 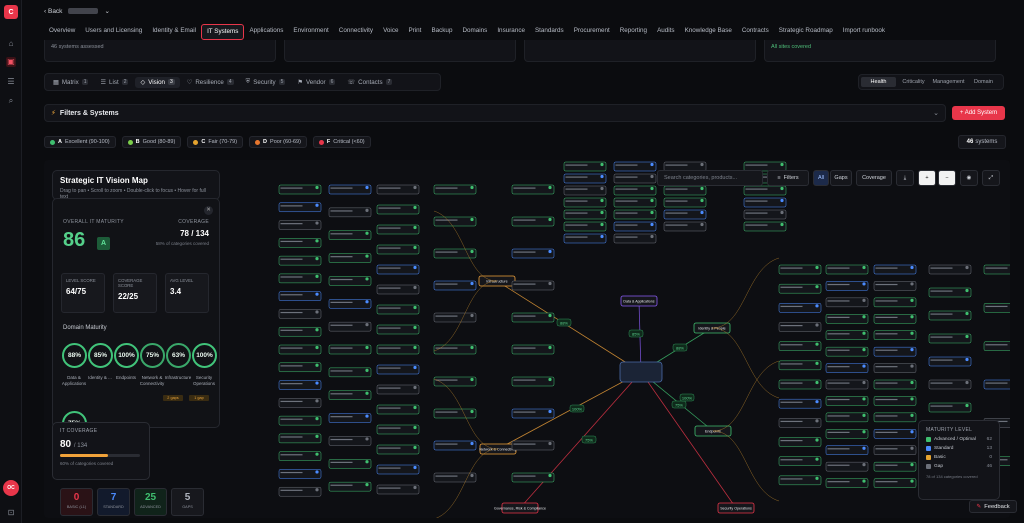 What do you see at coordinates (474, 32) in the screenshot?
I see `tab-domains: Domains` at bounding box center [474, 32].